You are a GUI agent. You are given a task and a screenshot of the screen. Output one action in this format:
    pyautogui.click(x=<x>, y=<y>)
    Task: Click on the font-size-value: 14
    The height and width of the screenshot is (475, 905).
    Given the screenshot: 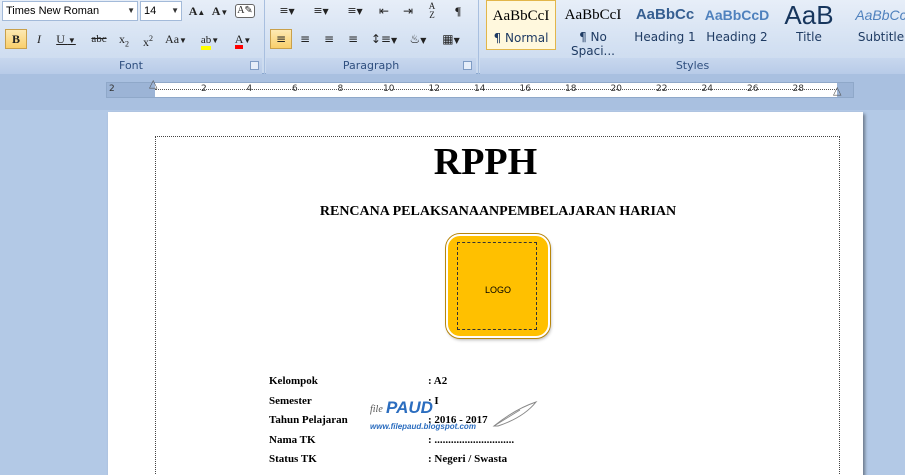 What is the action you would take?
    pyautogui.click(x=150, y=11)
    